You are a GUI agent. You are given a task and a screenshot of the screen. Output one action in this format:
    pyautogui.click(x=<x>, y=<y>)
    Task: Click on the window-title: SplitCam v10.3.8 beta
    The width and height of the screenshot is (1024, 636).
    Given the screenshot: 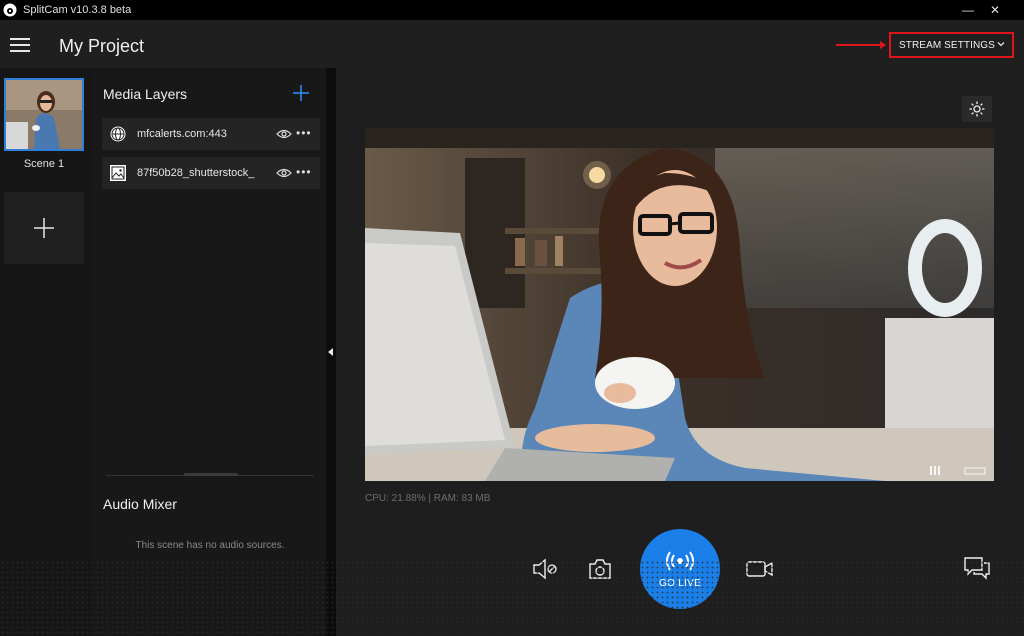 What is the action you would take?
    pyautogui.click(x=77, y=10)
    